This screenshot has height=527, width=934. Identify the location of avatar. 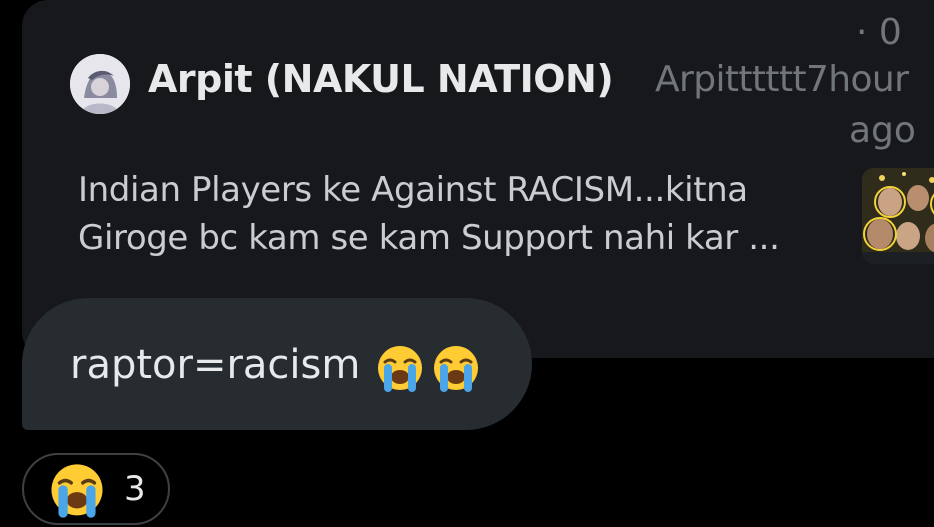
(100, 84).